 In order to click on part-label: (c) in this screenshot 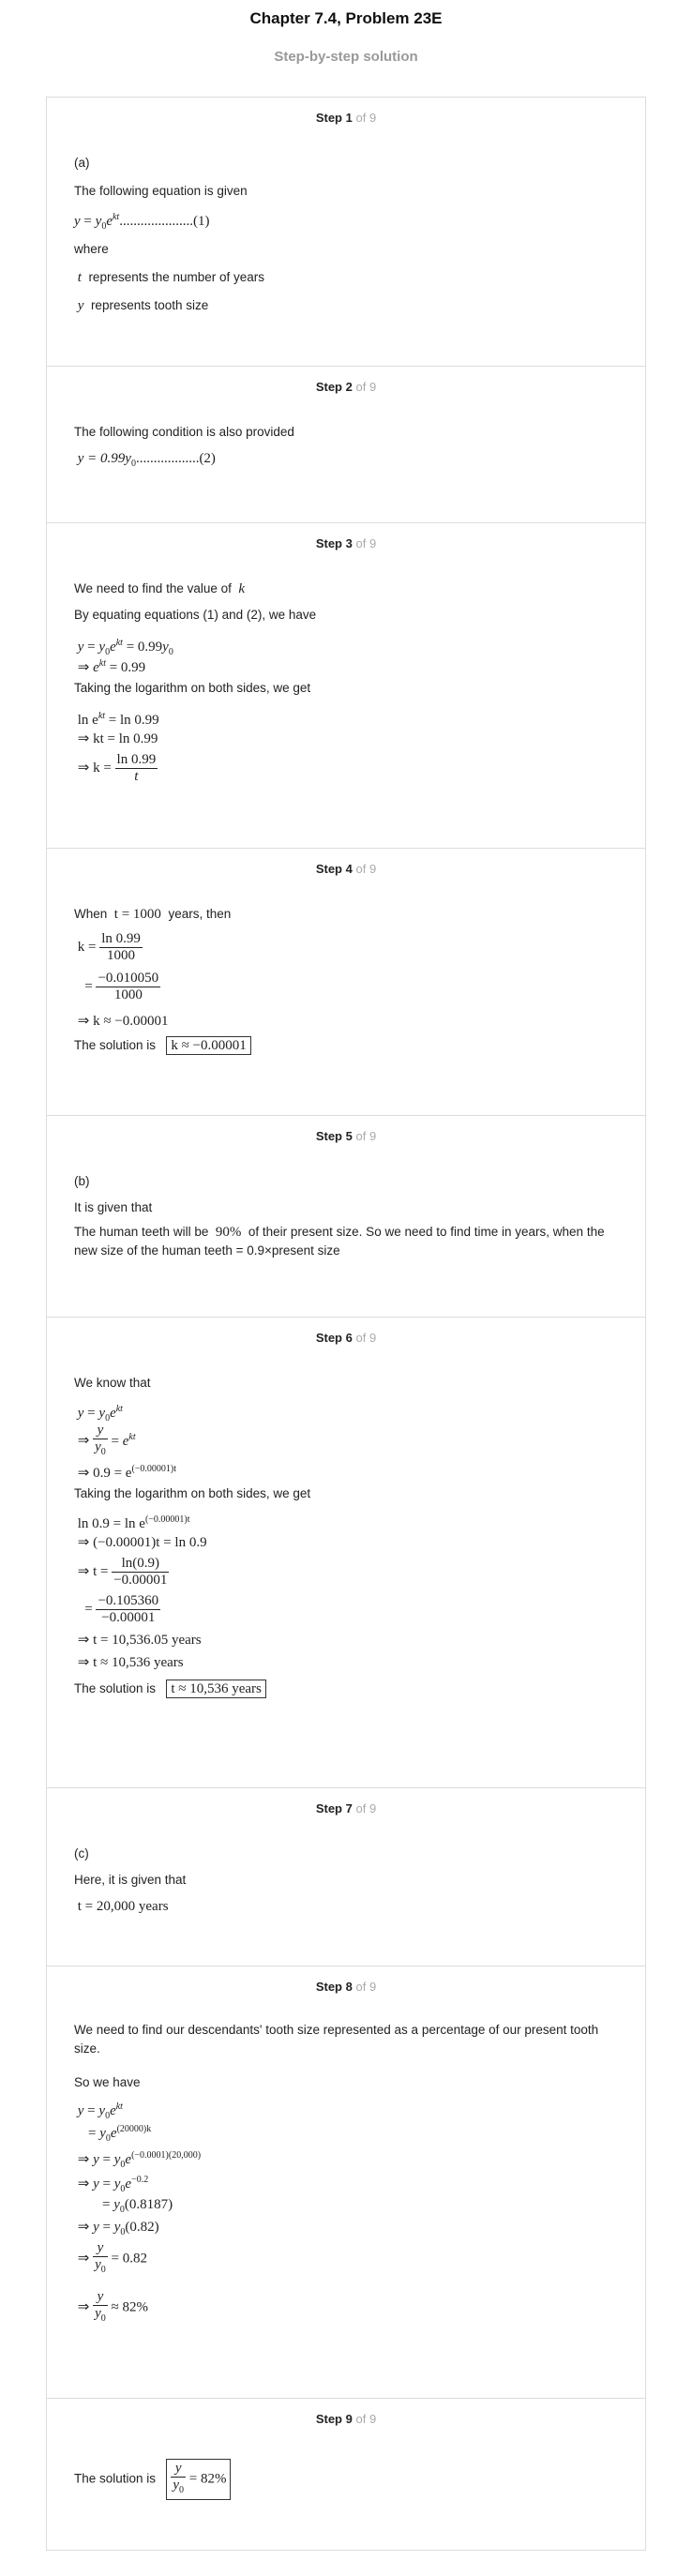, I will do `click(82, 1853)`.